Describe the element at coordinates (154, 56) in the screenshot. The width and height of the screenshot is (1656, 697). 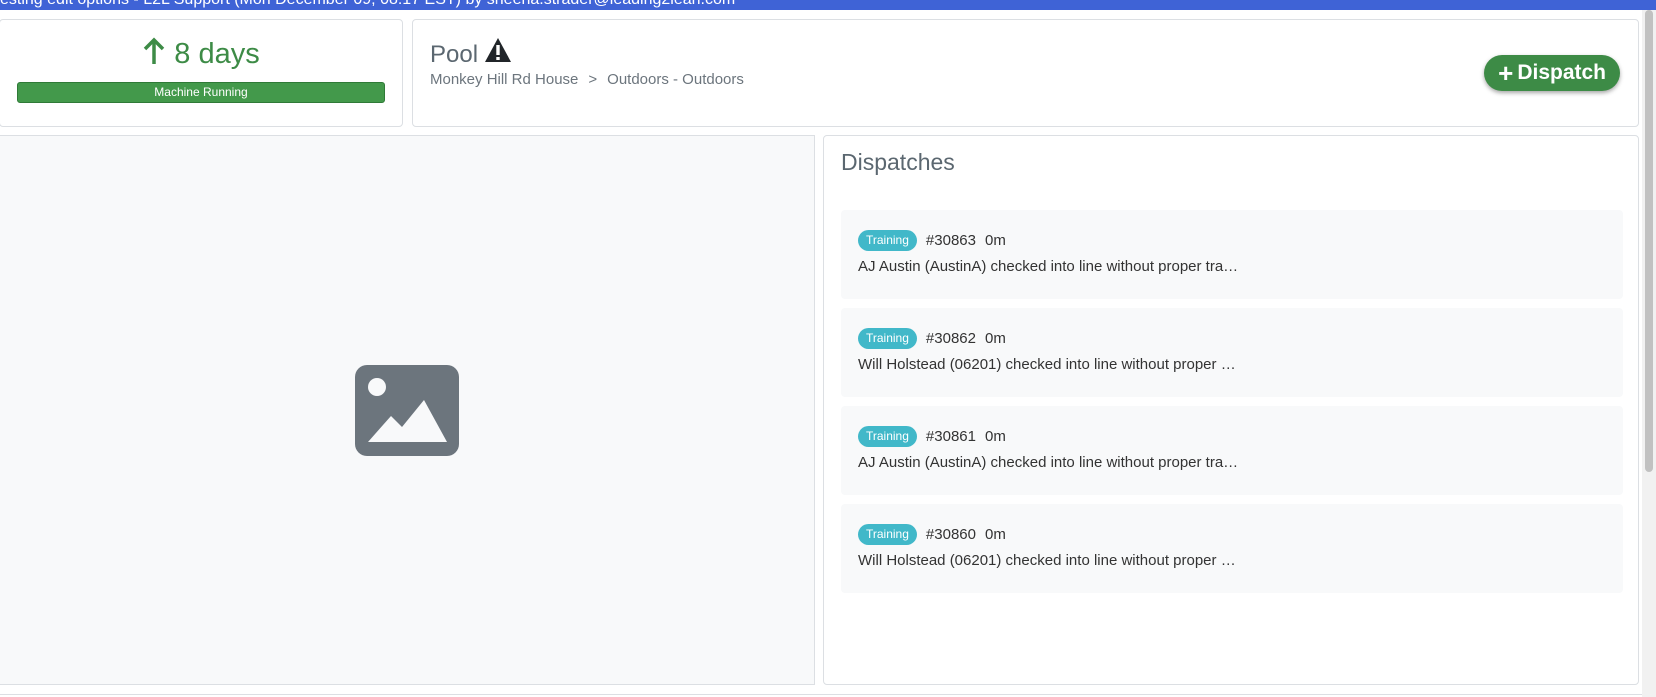
I see `arrow-up-icon` at that location.